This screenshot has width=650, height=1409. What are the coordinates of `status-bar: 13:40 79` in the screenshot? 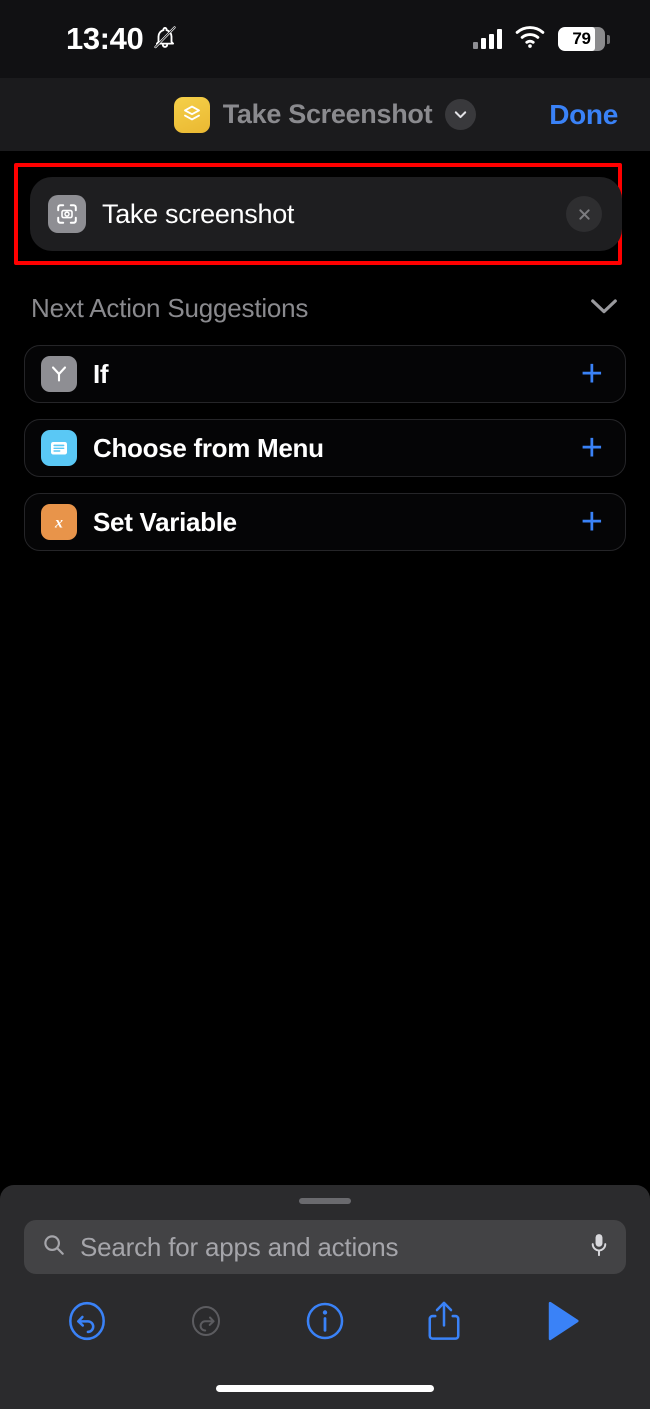 It's located at (325, 39).